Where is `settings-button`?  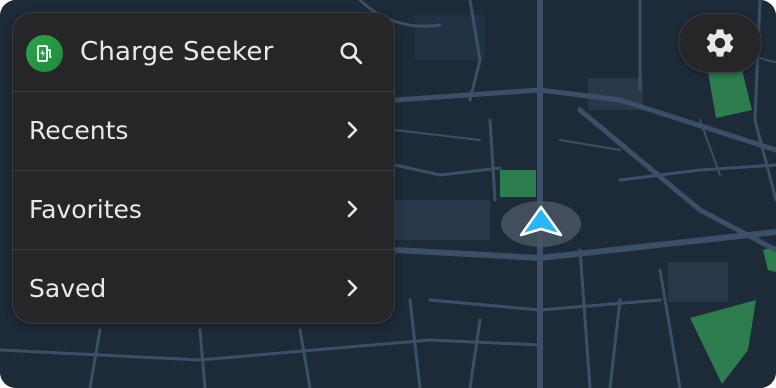
settings-button is located at coordinates (720, 43).